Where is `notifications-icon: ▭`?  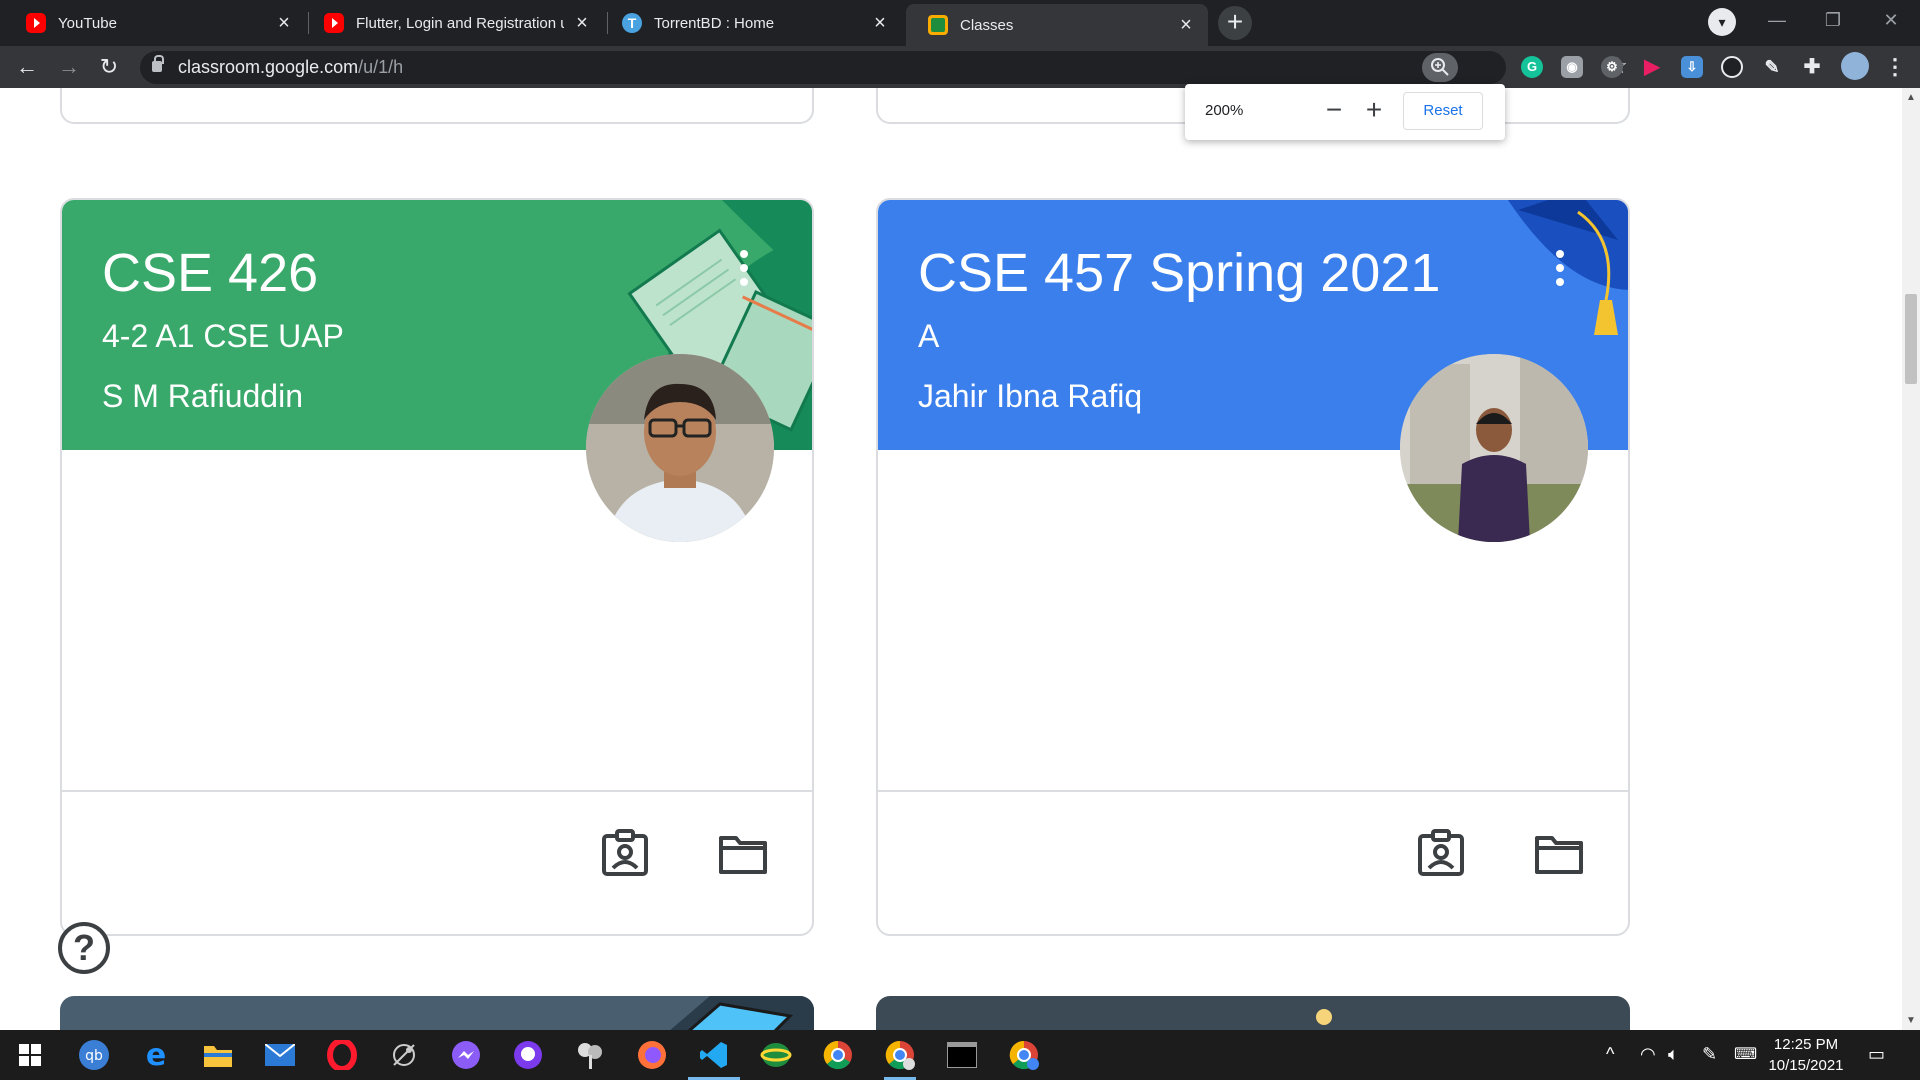
notifications-icon: ▭ is located at coordinates (1876, 1054).